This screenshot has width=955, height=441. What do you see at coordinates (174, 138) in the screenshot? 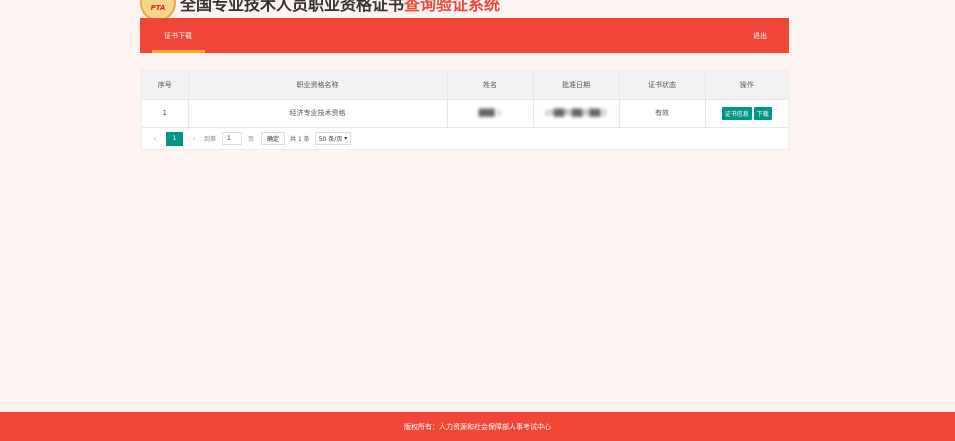
I see `page-1-button: 1` at bounding box center [174, 138].